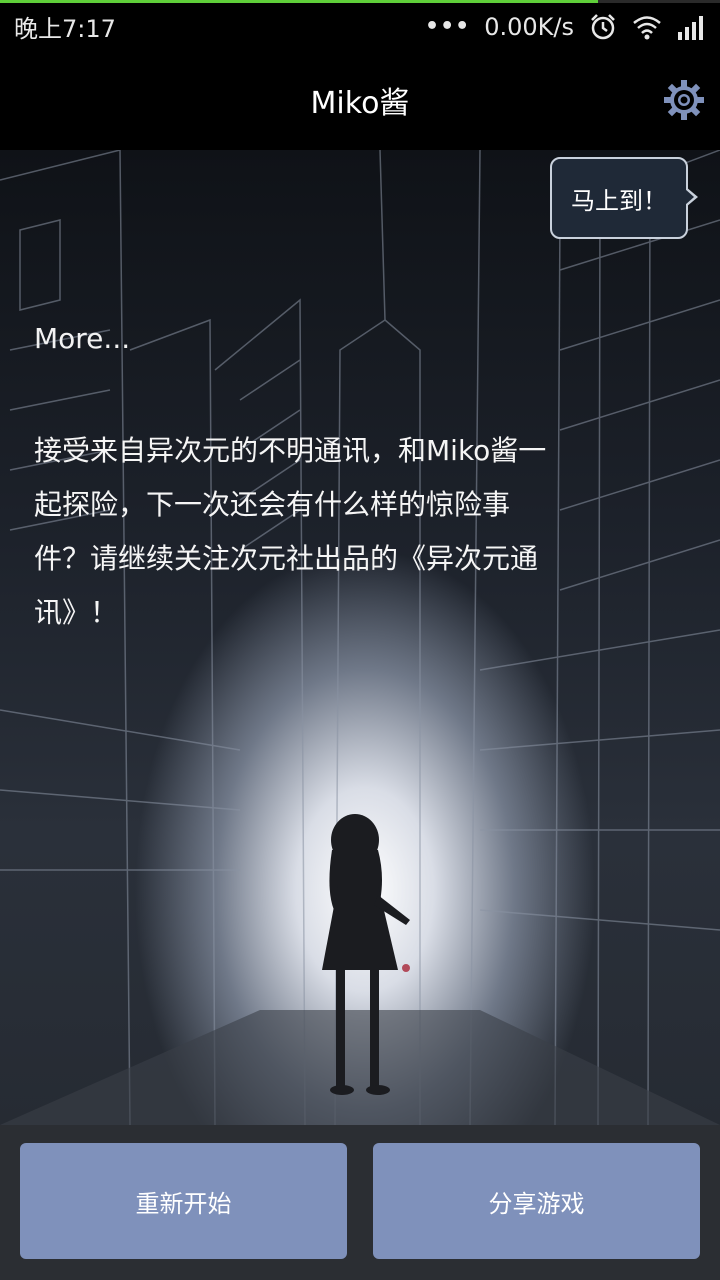 The width and height of the screenshot is (720, 1280). What do you see at coordinates (183, 1201) in the screenshot?
I see `restart-button: 重新开始` at bounding box center [183, 1201].